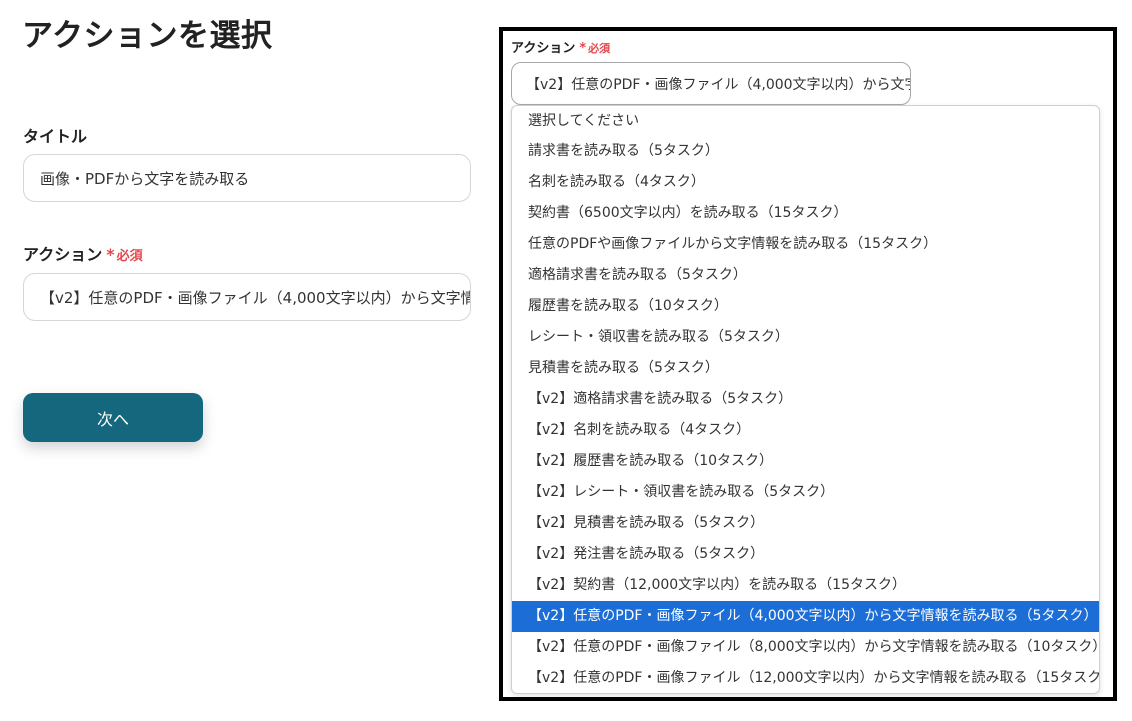 The width and height of the screenshot is (1132, 721). What do you see at coordinates (805, 213) in the screenshot?
I see `dropdown-option: 契約書（6500文字以内）を読み取る（15タスク）` at bounding box center [805, 213].